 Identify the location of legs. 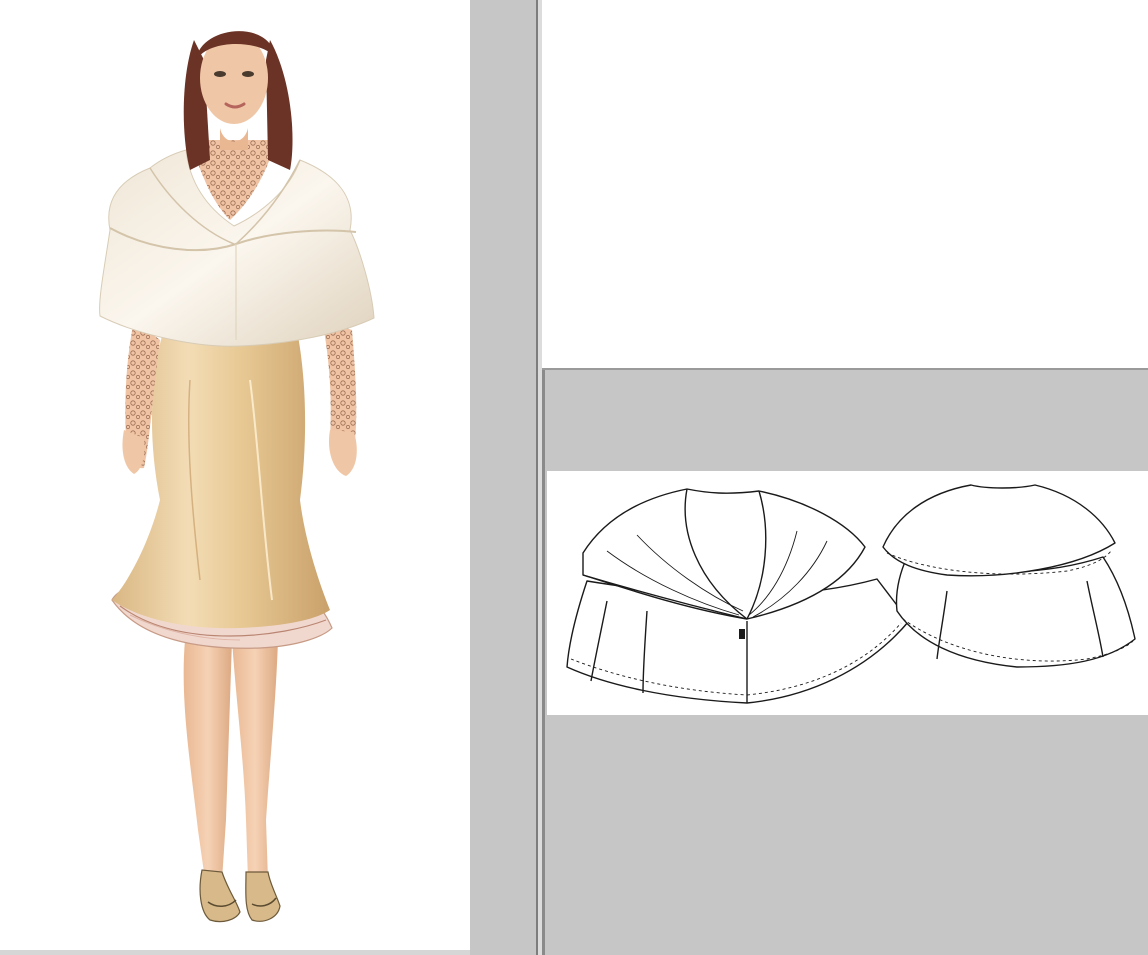
(230, 760).